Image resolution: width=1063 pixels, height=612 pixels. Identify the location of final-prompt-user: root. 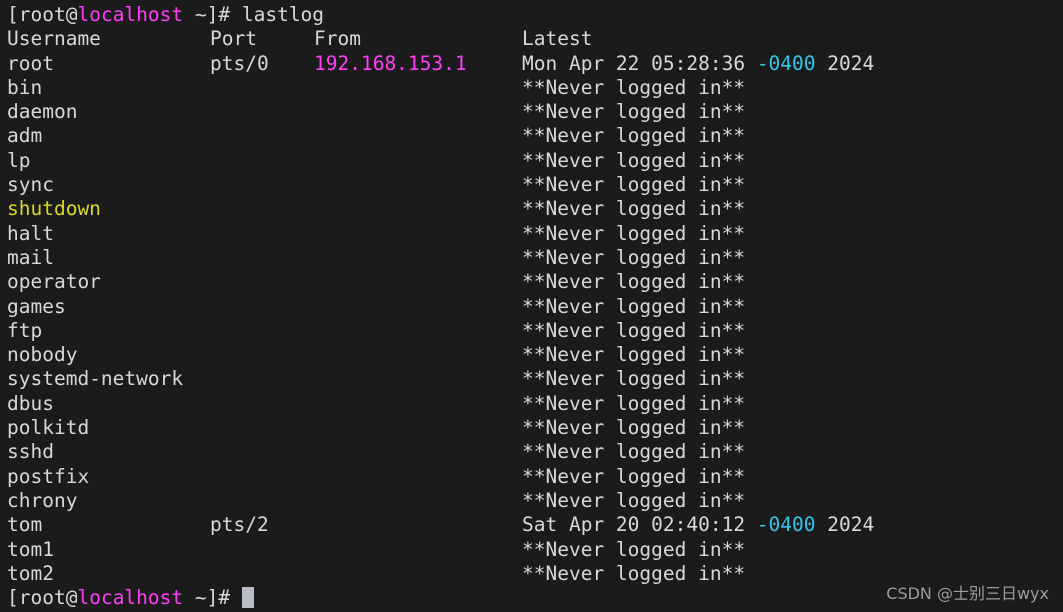
(42, 598).